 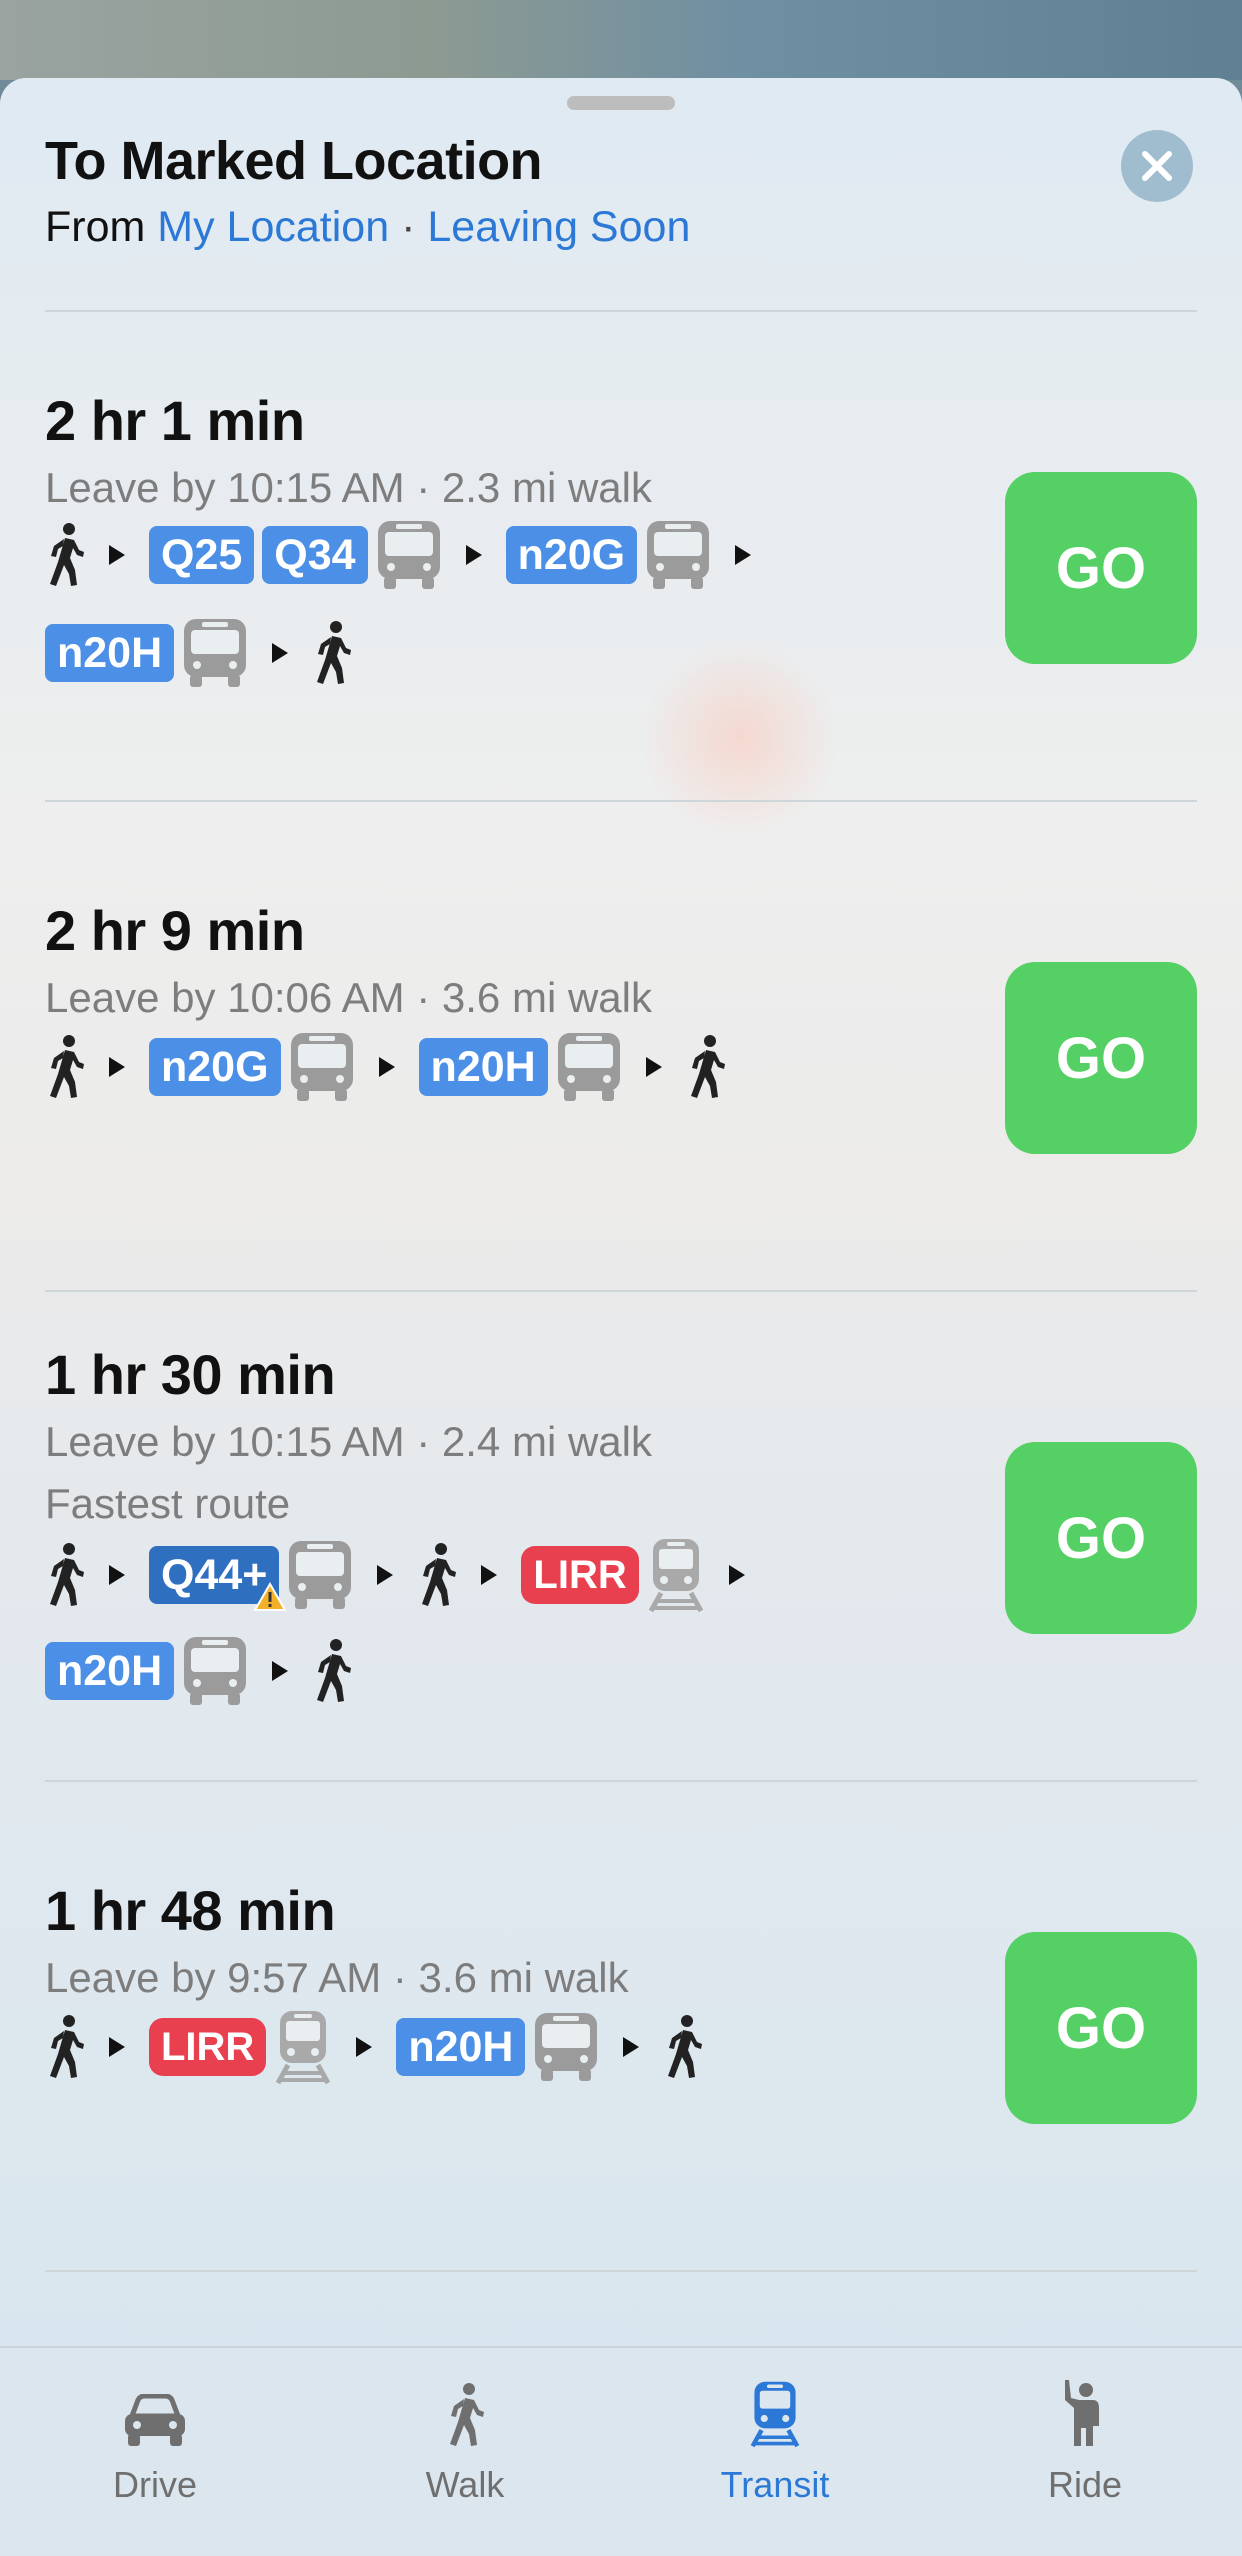 I want to click on tab-label: Transit, so click(x=775, y=2484).